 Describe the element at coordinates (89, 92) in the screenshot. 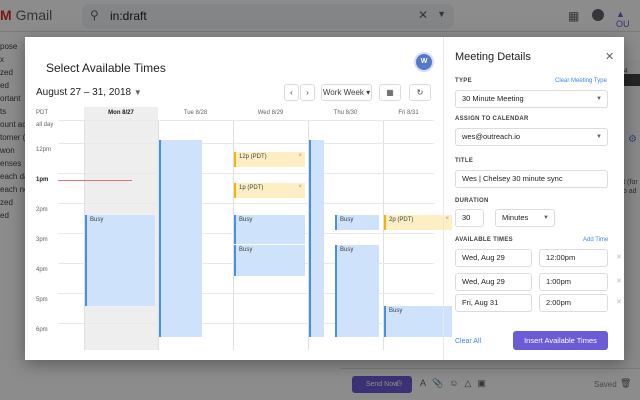

I see `date-range-selector: August 27 – 31, 2018 ▼` at that location.